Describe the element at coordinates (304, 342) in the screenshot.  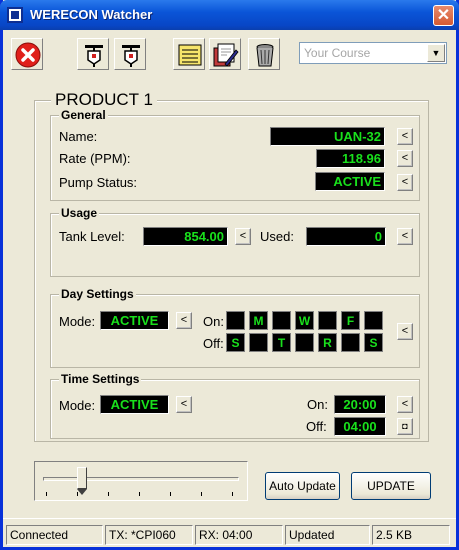
I see `day-off-wed` at that location.